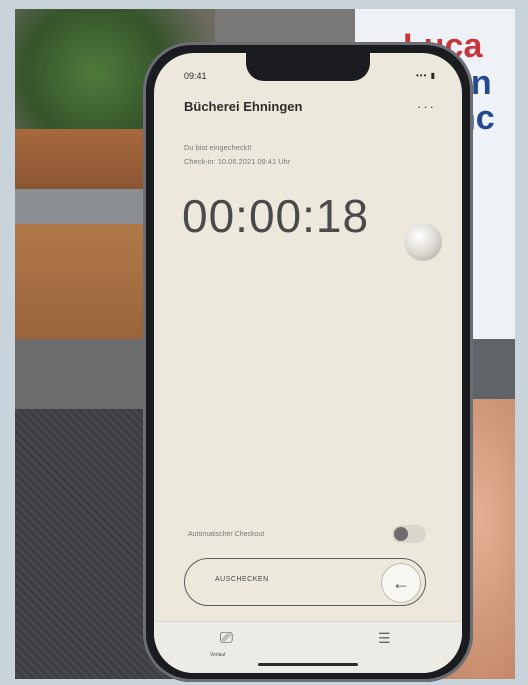  Describe the element at coordinates (384, 638) in the screenshot. I see `menu-icon: ☰` at that location.